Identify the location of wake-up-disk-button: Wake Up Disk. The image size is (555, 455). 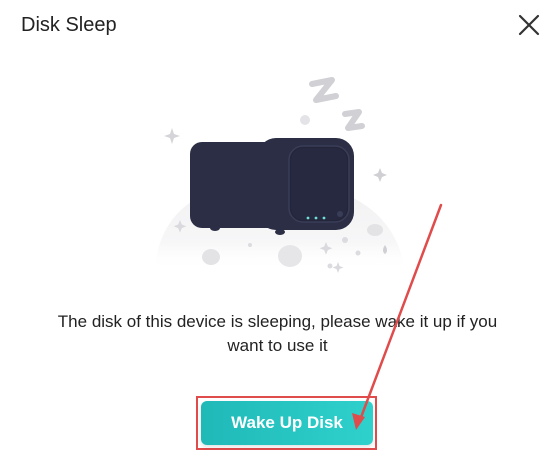
(287, 423).